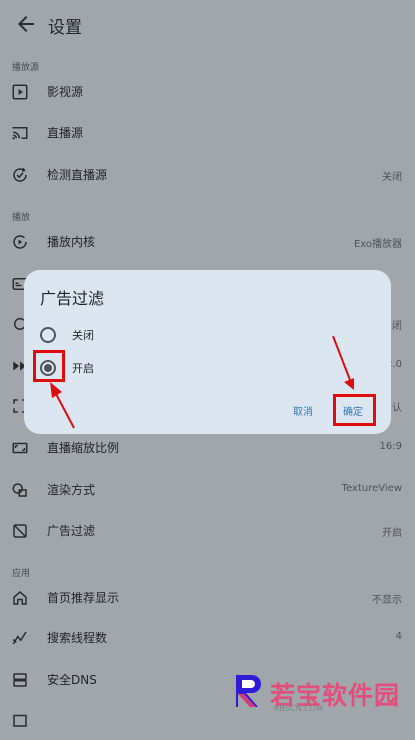  What do you see at coordinates (207, 638) in the screenshot?
I see `settings-row-search-threads: 搜索线程数 4` at bounding box center [207, 638].